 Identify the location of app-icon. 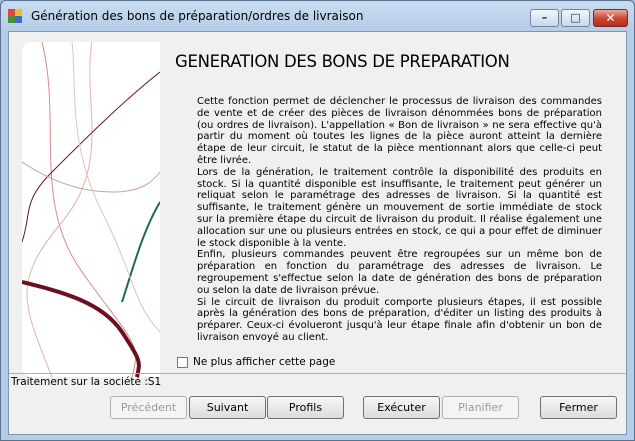
(15, 16).